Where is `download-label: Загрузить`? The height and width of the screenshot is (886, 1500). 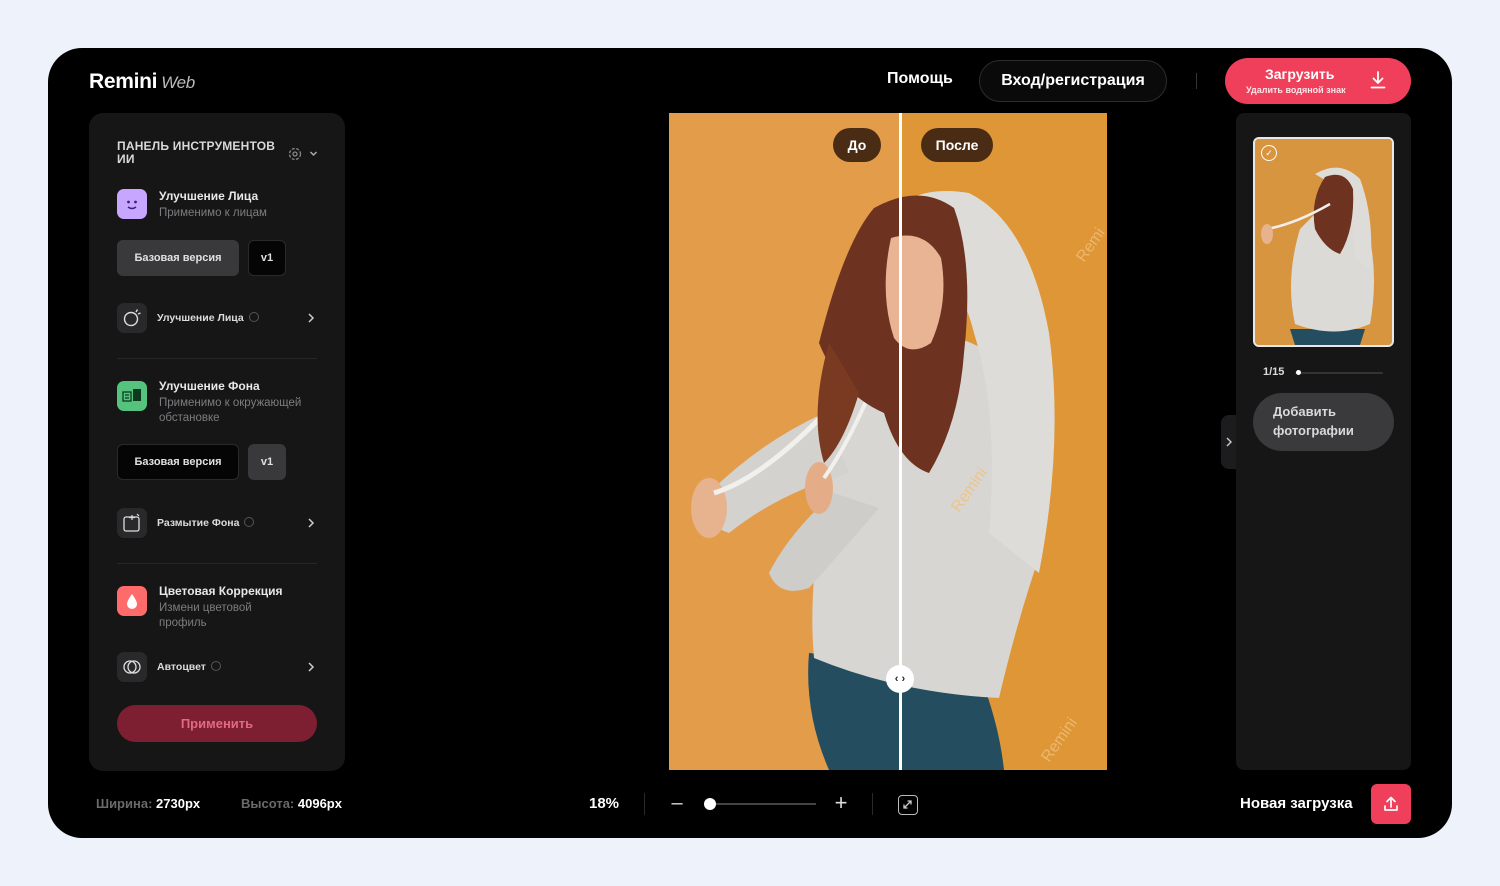 download-label: Загрузить is located at coordinates (1300, 74).